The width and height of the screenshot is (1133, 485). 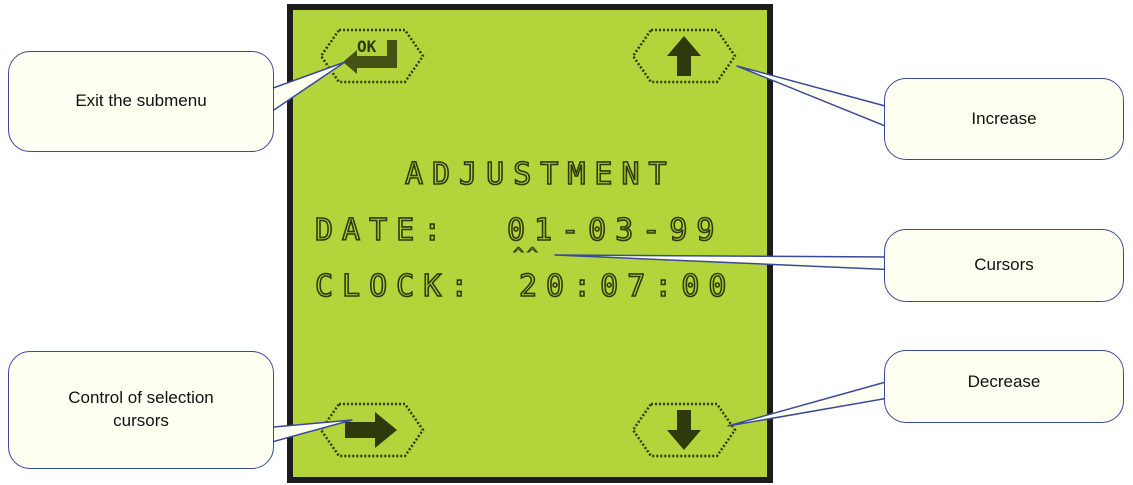 I want to click on clock-label: CLOCK:, so click(x=396, y=286).